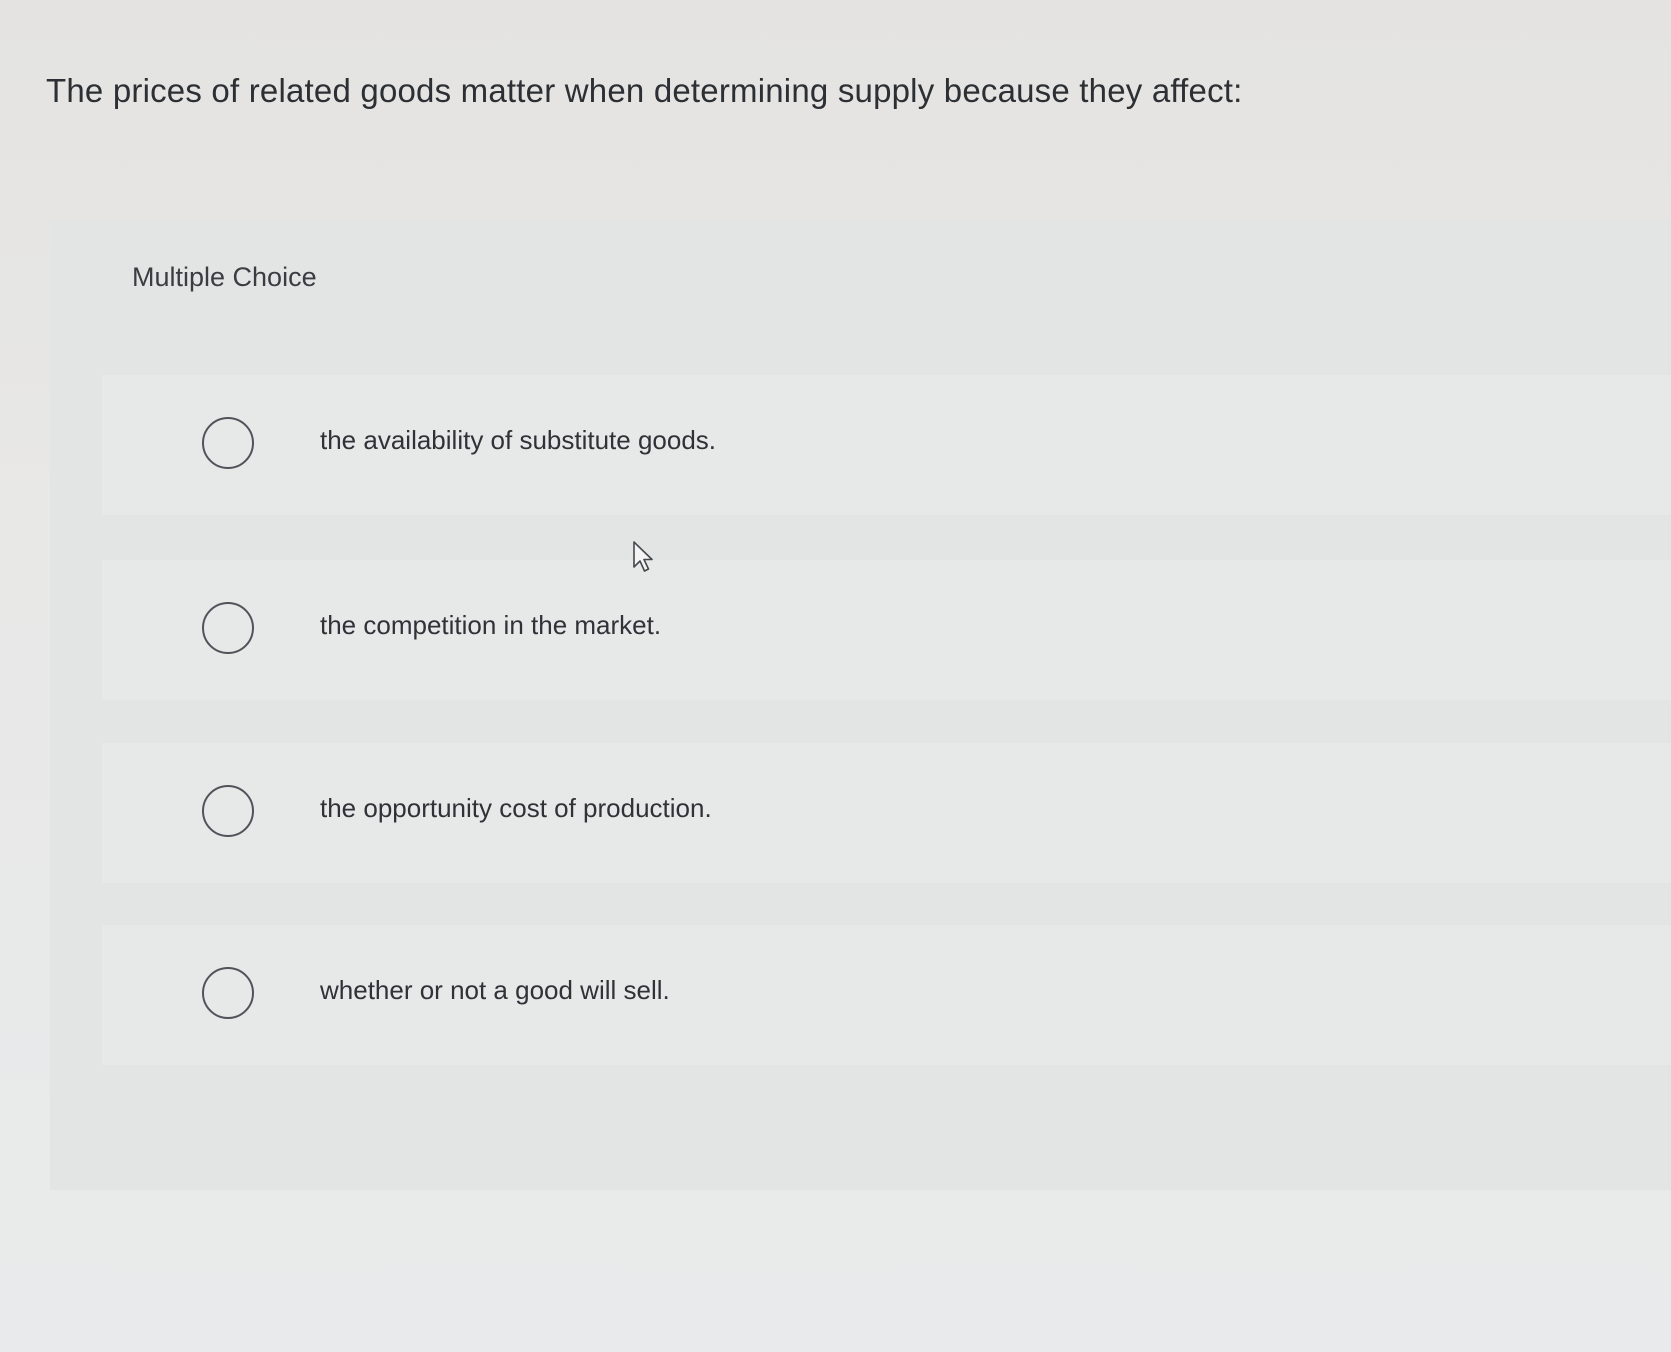 The height and width of the screenshot is (1352, 1671). I want to click on answer-option-label: the availability of substitute goods., so click(518, 440).